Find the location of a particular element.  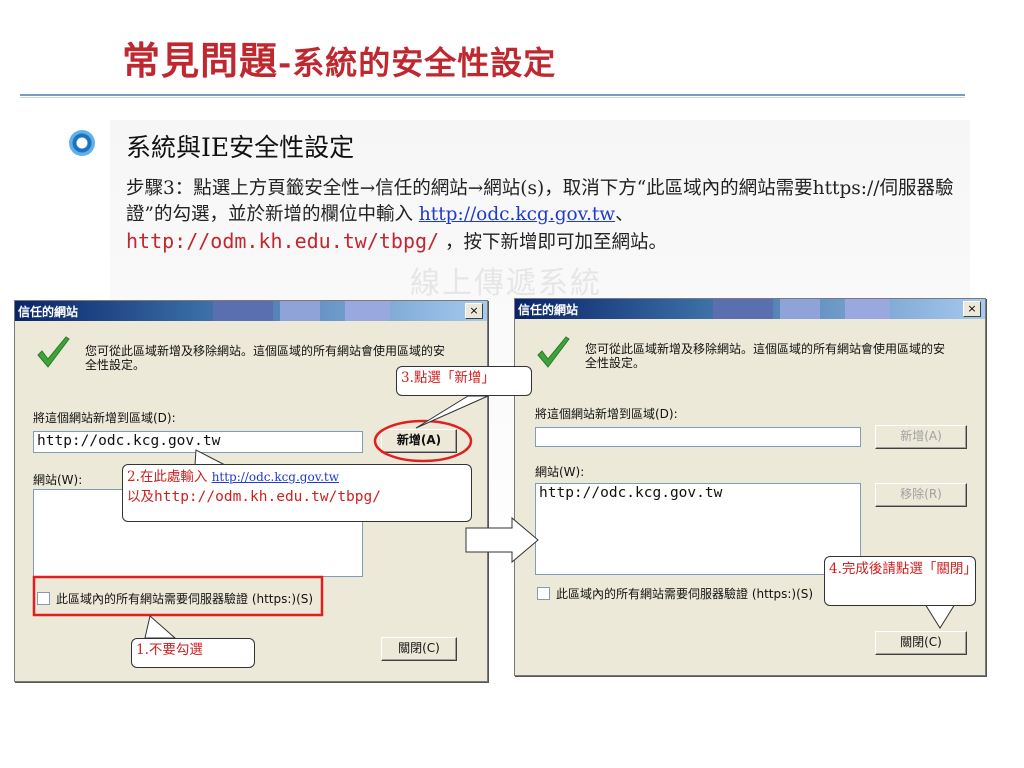

callout-1-tail is located at coordinates (160, 627).